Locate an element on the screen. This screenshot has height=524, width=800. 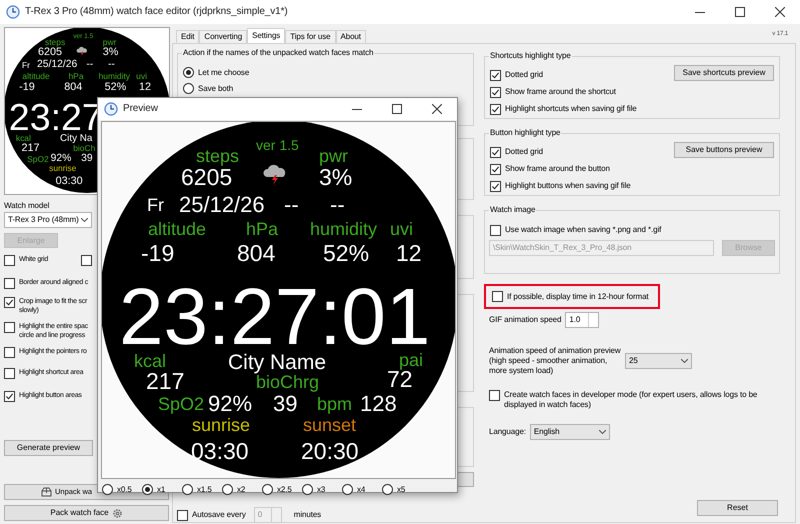
checkbox-label: Highlight buttons when saving gif file is located at coordinates (568, 186).